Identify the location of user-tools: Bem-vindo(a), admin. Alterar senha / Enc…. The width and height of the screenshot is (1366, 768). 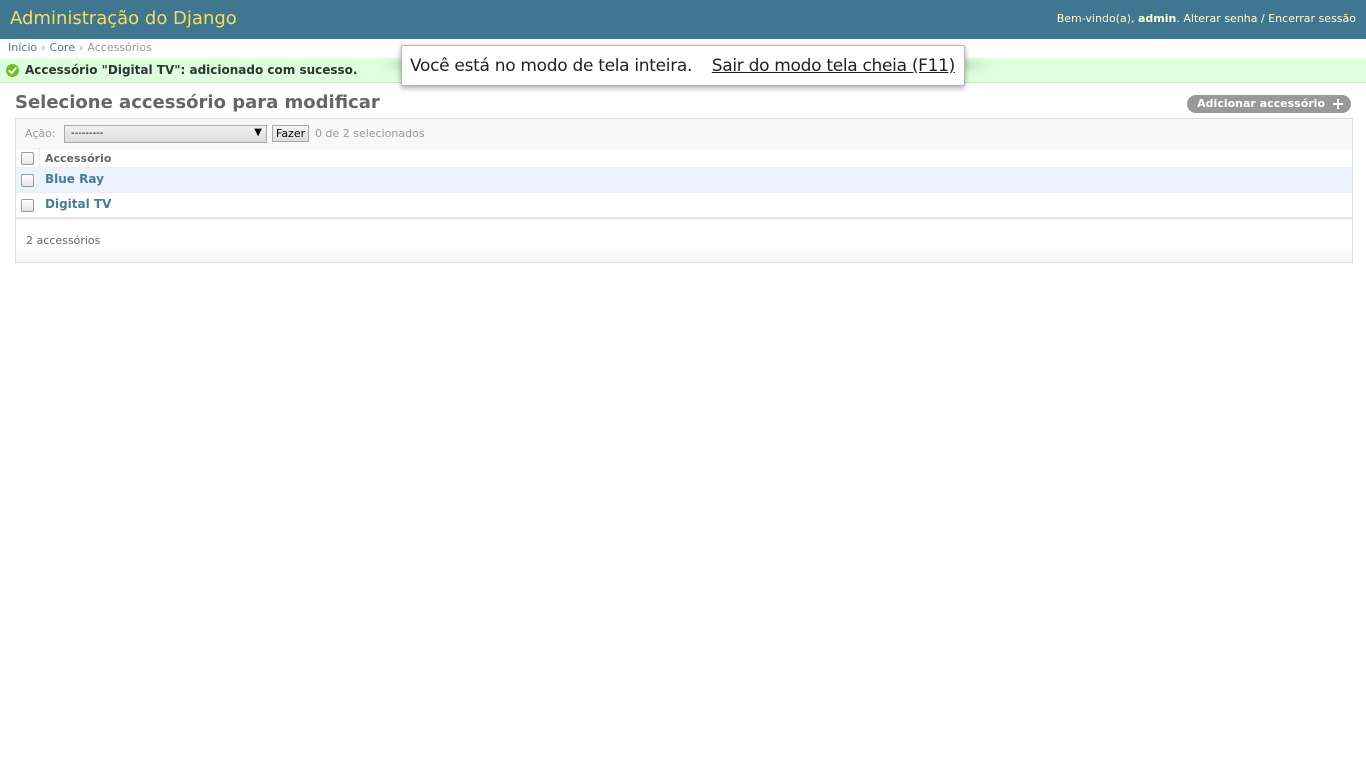
(1206, 18).